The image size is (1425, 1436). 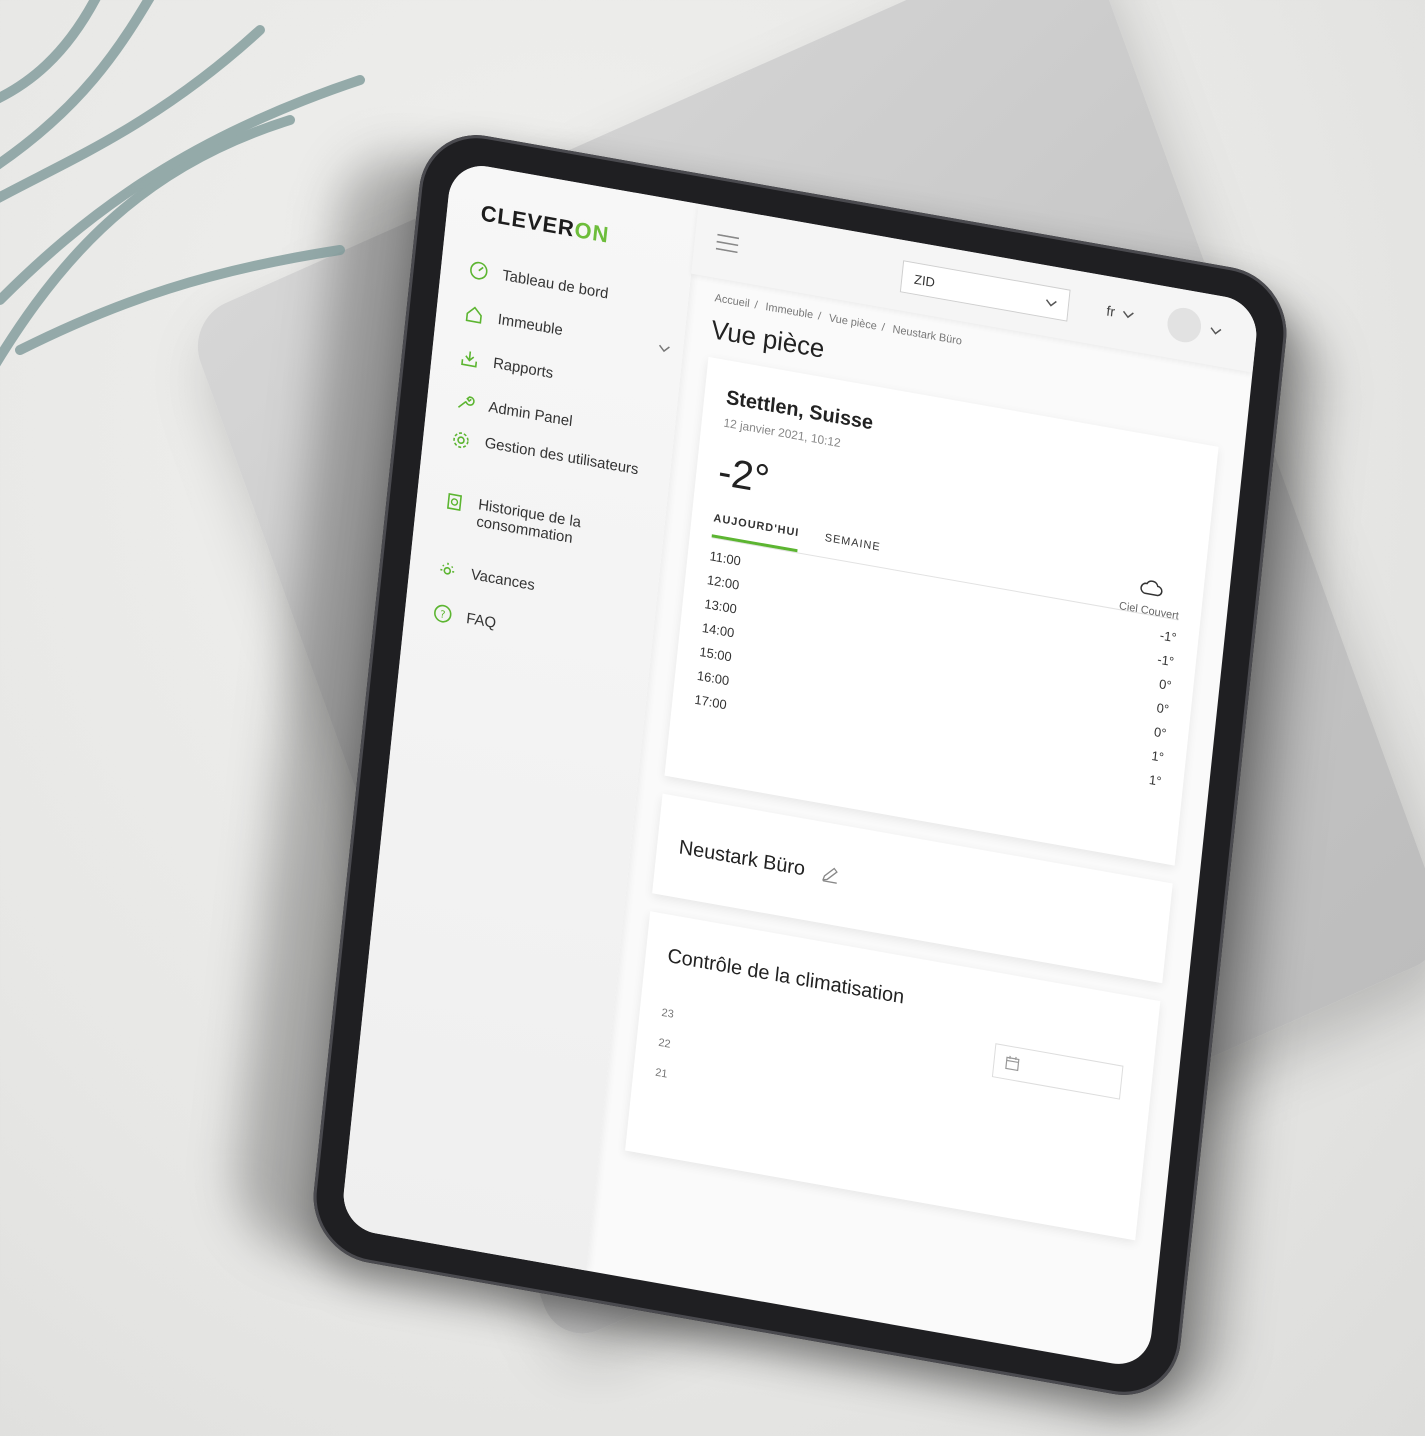 What do you see at coordinates (1012, 1063) in the screenshot?
I see `calendar-icon` at bounding box center [1012, 1063].